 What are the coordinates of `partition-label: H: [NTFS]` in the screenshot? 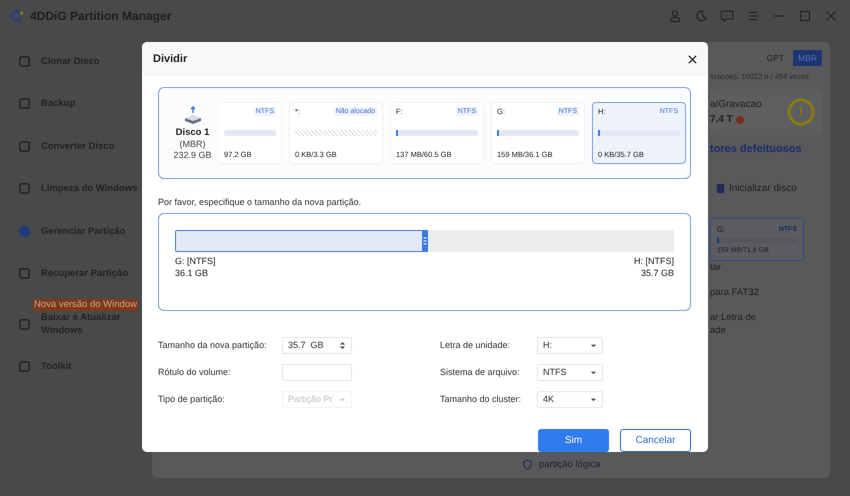 It's located at (654, 261).